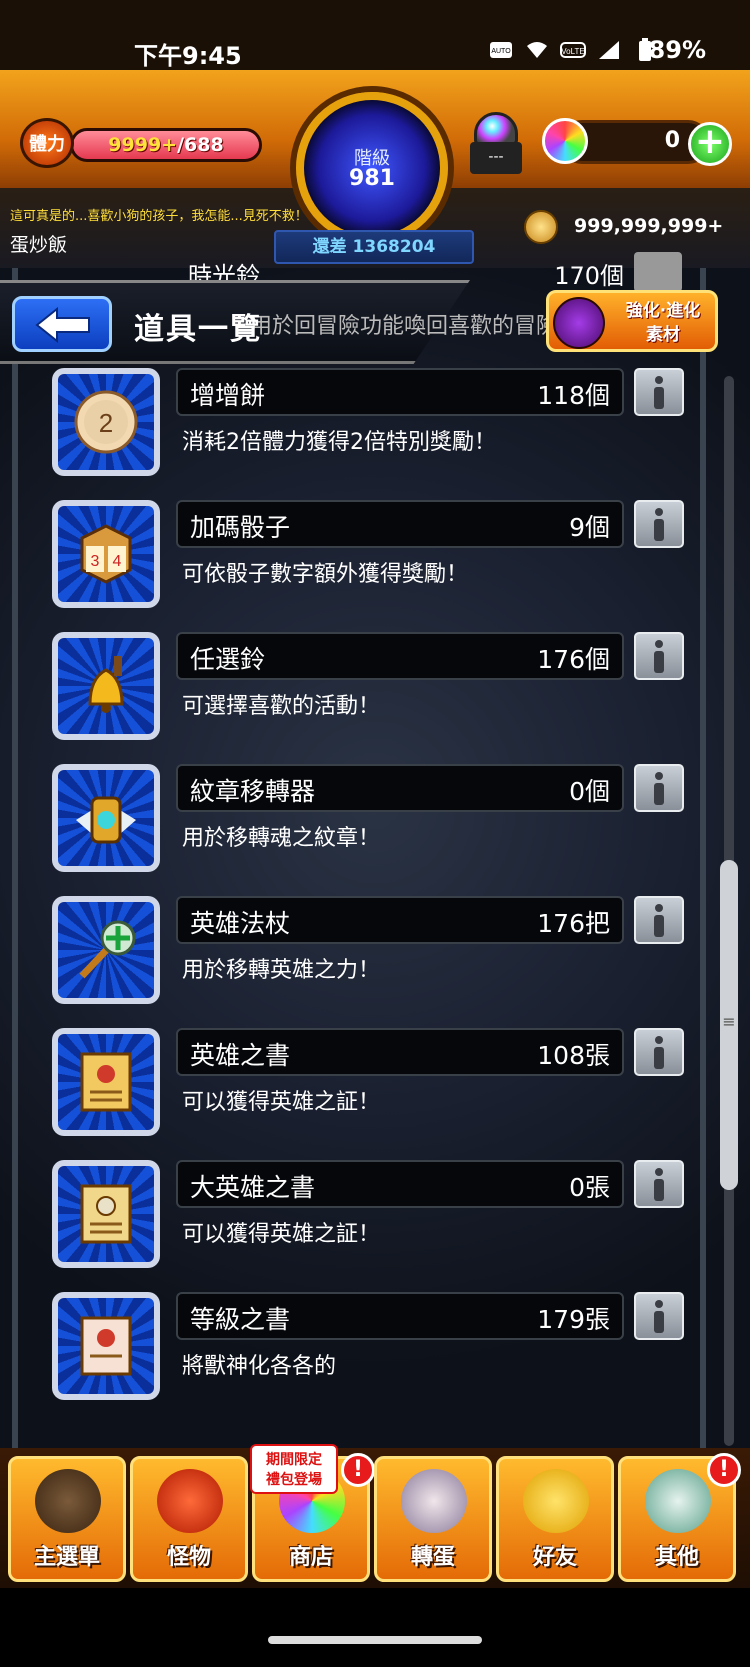 Image resolution: width=750 pixels, height=1667 pixels. What do you see at coordinates (190, 1501) in the screenshot?
I see `monster-icon` at bounding box center [190, 1501].